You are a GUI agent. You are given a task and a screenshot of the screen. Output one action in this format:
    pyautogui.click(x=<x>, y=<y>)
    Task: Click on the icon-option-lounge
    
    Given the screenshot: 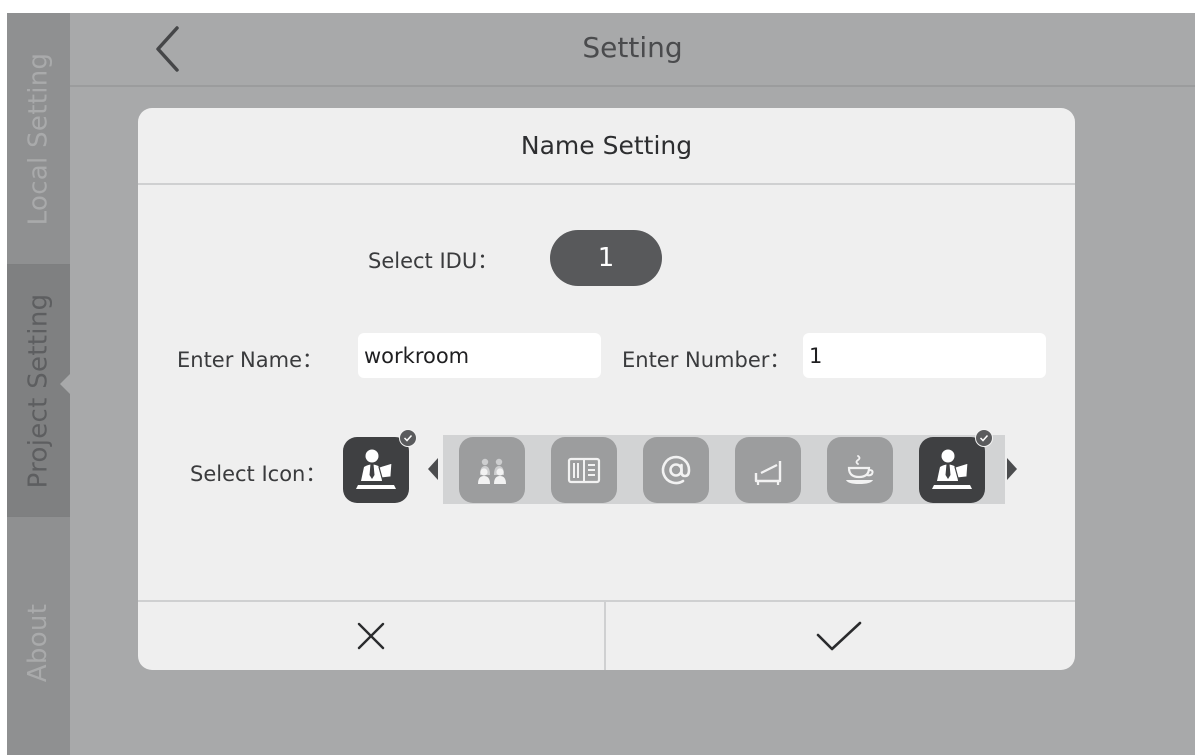 What is the action you would take?
    pyautogui.click(x=768, y=470)
    